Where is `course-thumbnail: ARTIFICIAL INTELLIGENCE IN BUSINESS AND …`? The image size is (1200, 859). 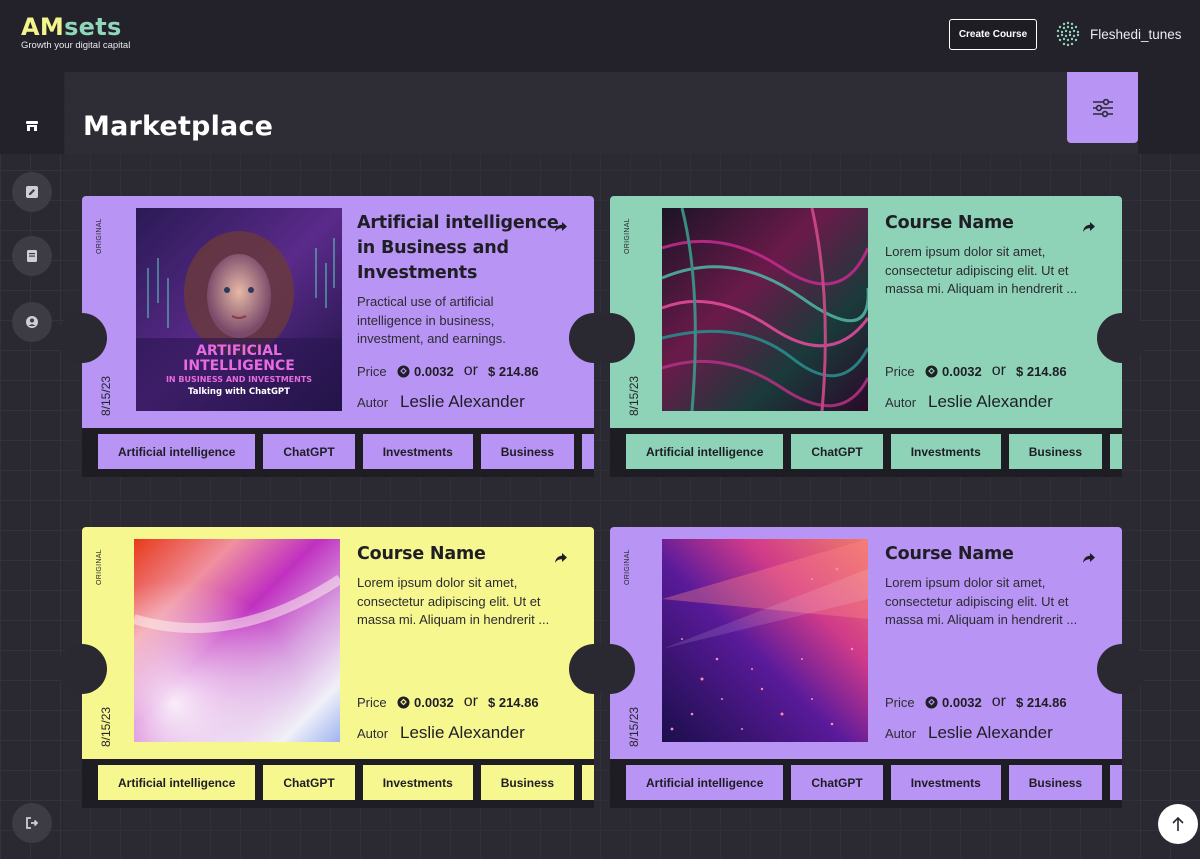 course-thumbnail: ARTIFICIAL INTELLIGENCE IN BUSINESS AND … is located at coordinates (239, 309).